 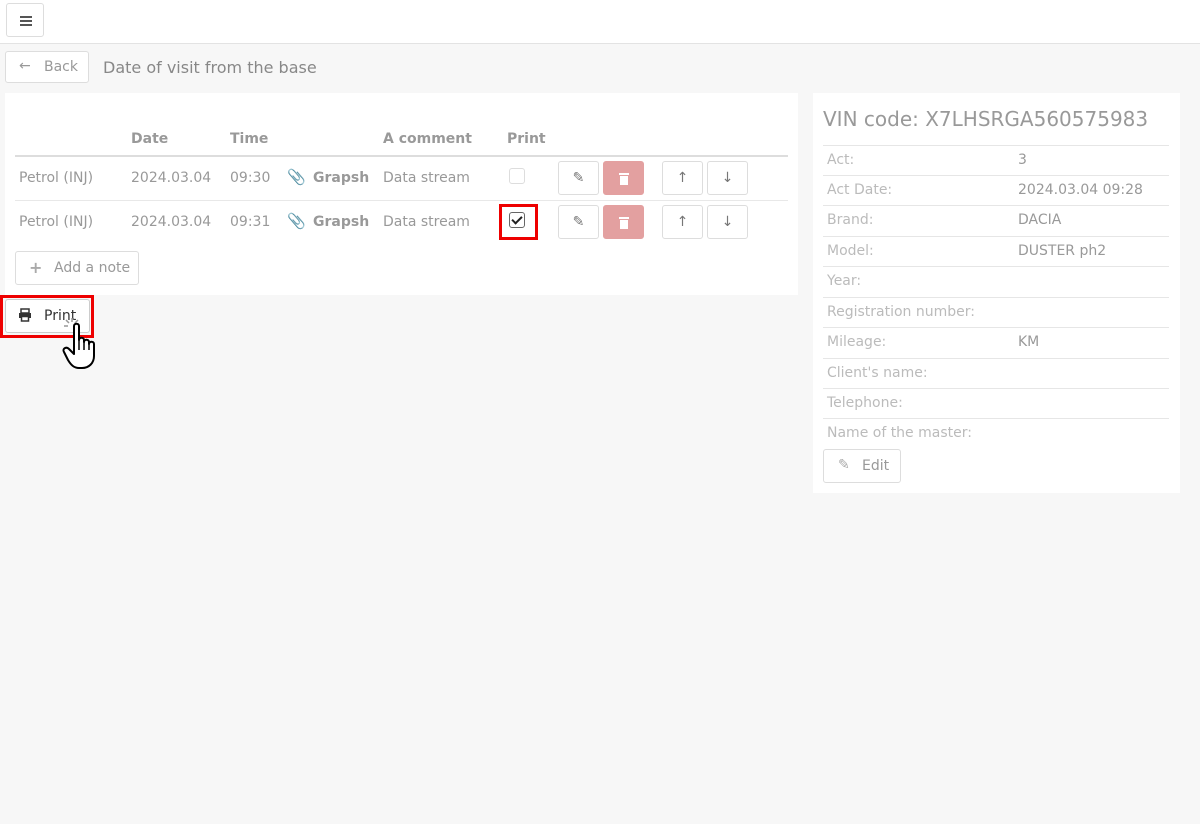 What do you see at coordinates (36, 267) in the screenshot?
I see `plus-icon: +` at bounding box center [36, 267].